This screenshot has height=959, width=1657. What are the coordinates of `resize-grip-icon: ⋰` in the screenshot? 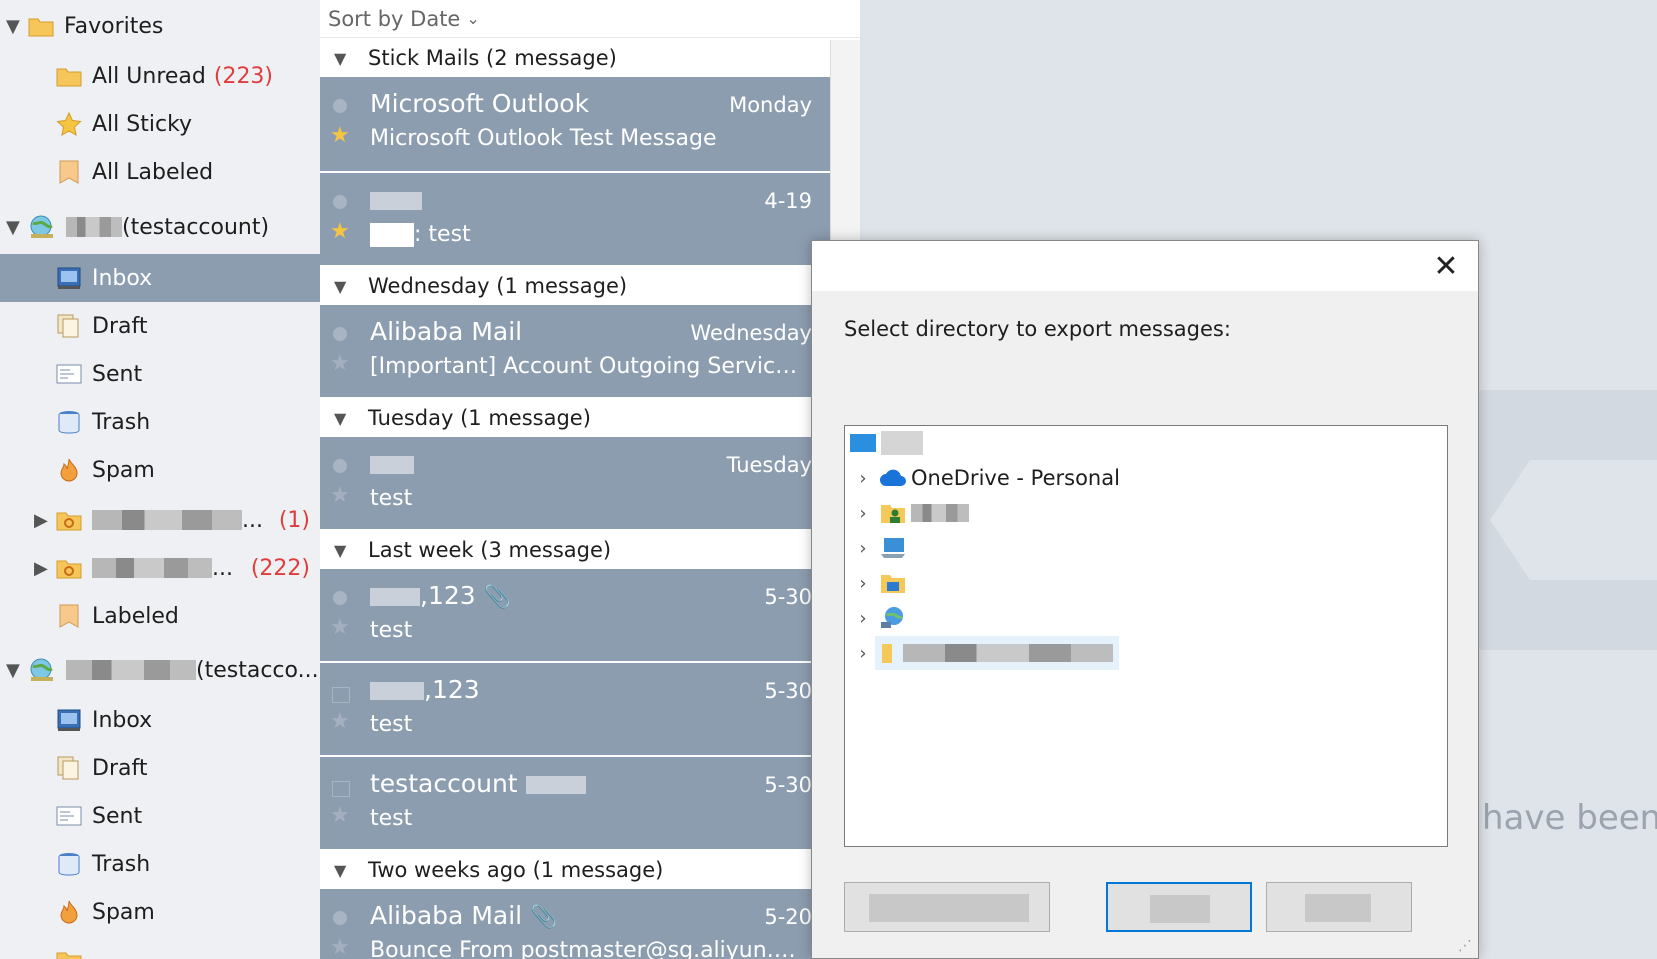 It's located at (1466, 946).